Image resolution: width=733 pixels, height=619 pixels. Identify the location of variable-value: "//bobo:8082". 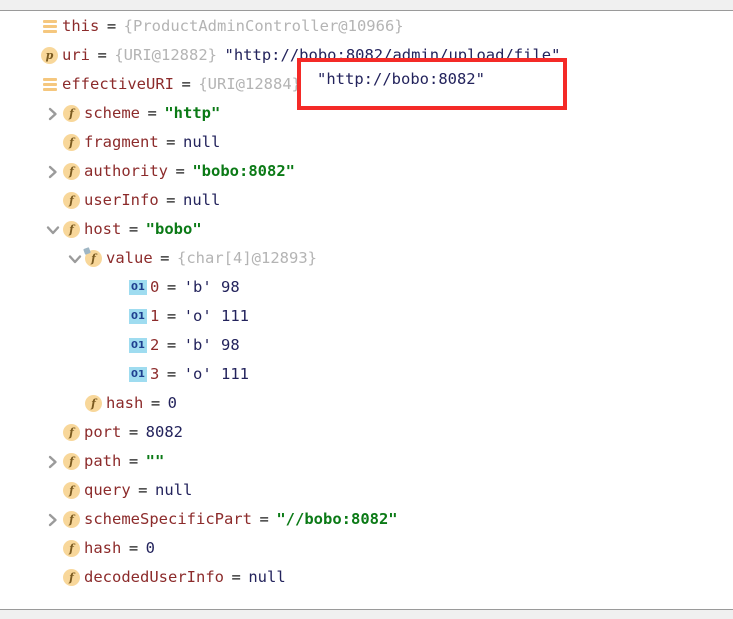
(337, 519).